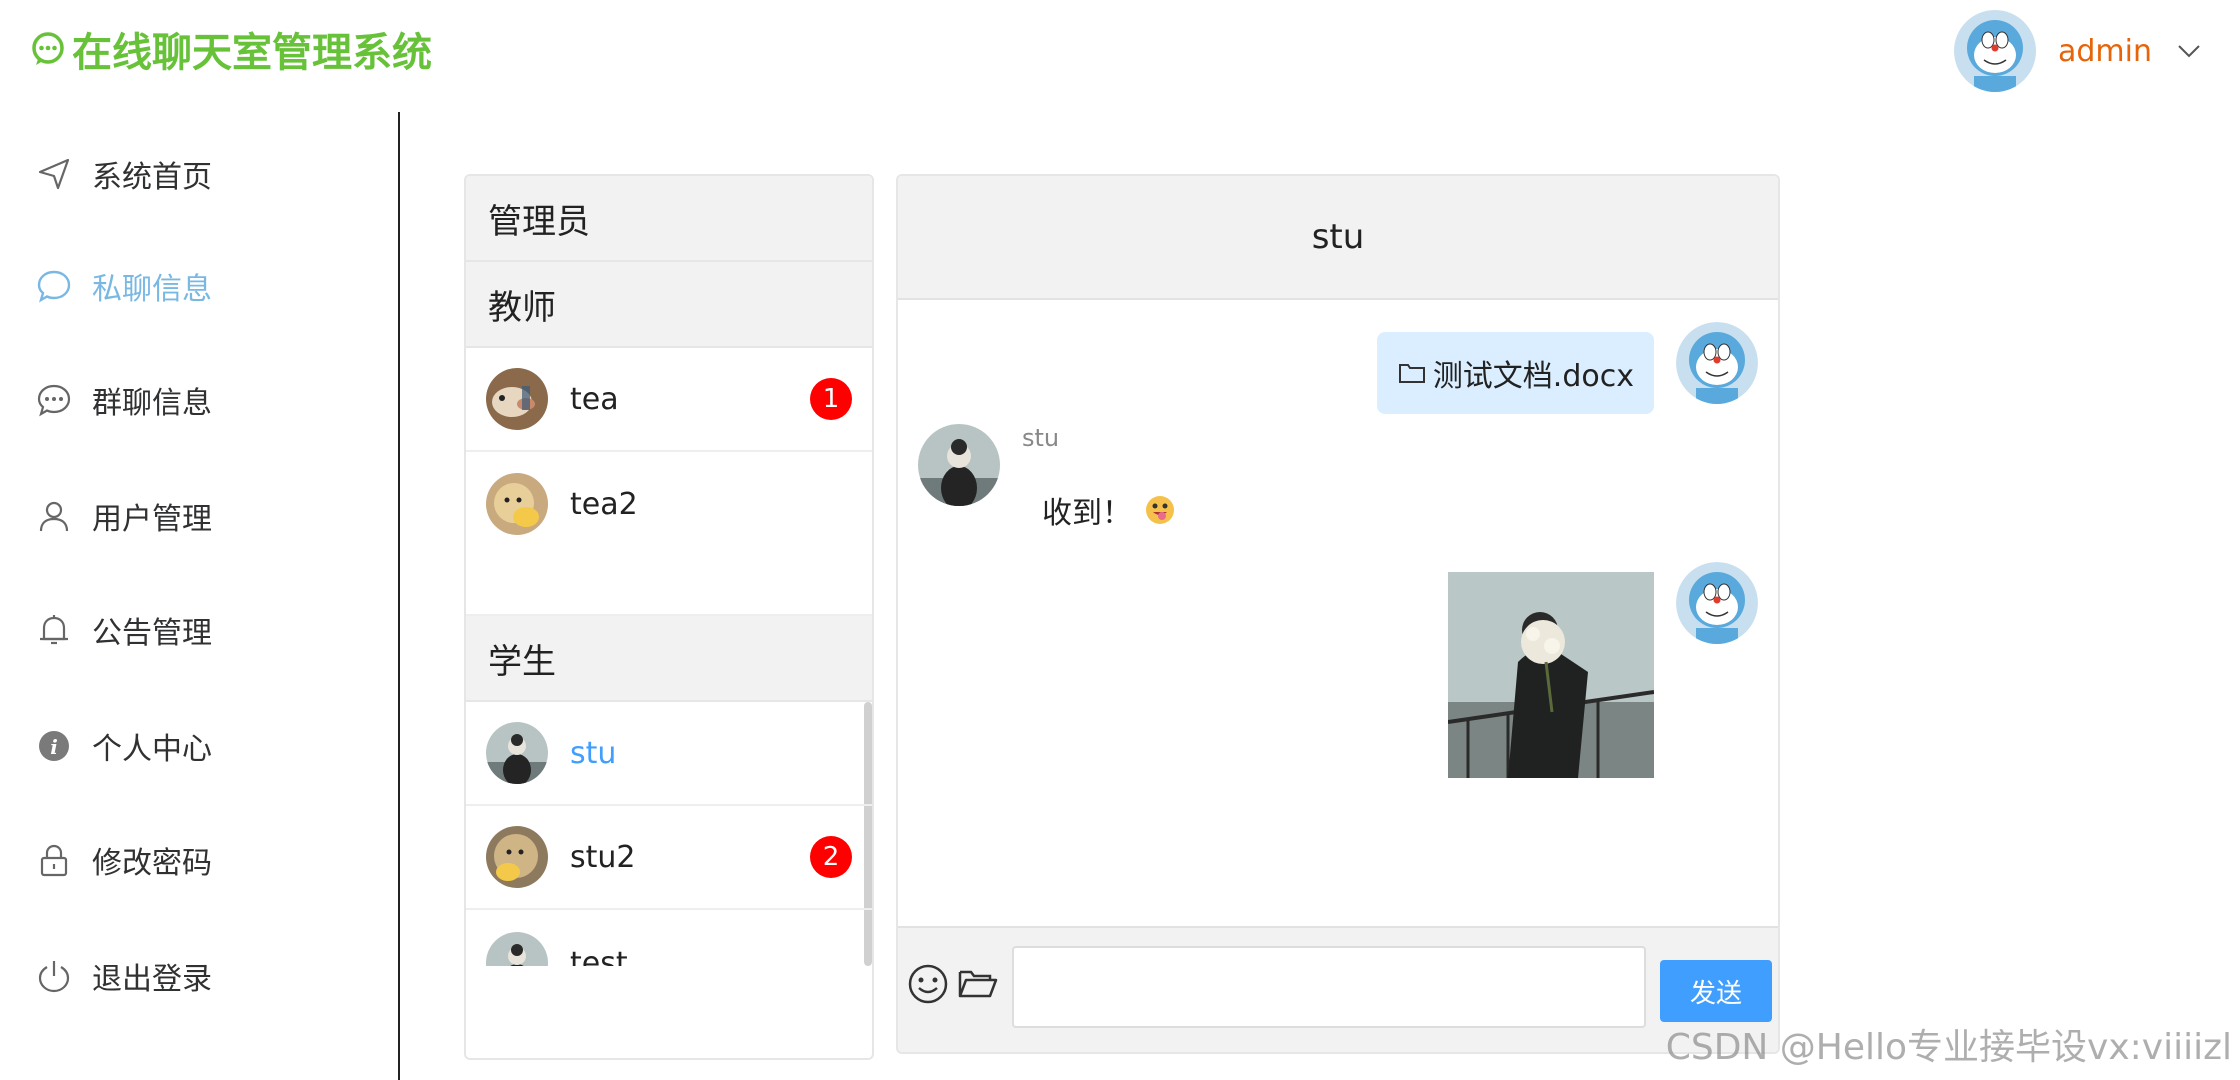 Image resolution: width=2240 pixels, height=1080 pixels. I want to click on sidebar-item-private-chat: 私聊信息, so click(124, 286).